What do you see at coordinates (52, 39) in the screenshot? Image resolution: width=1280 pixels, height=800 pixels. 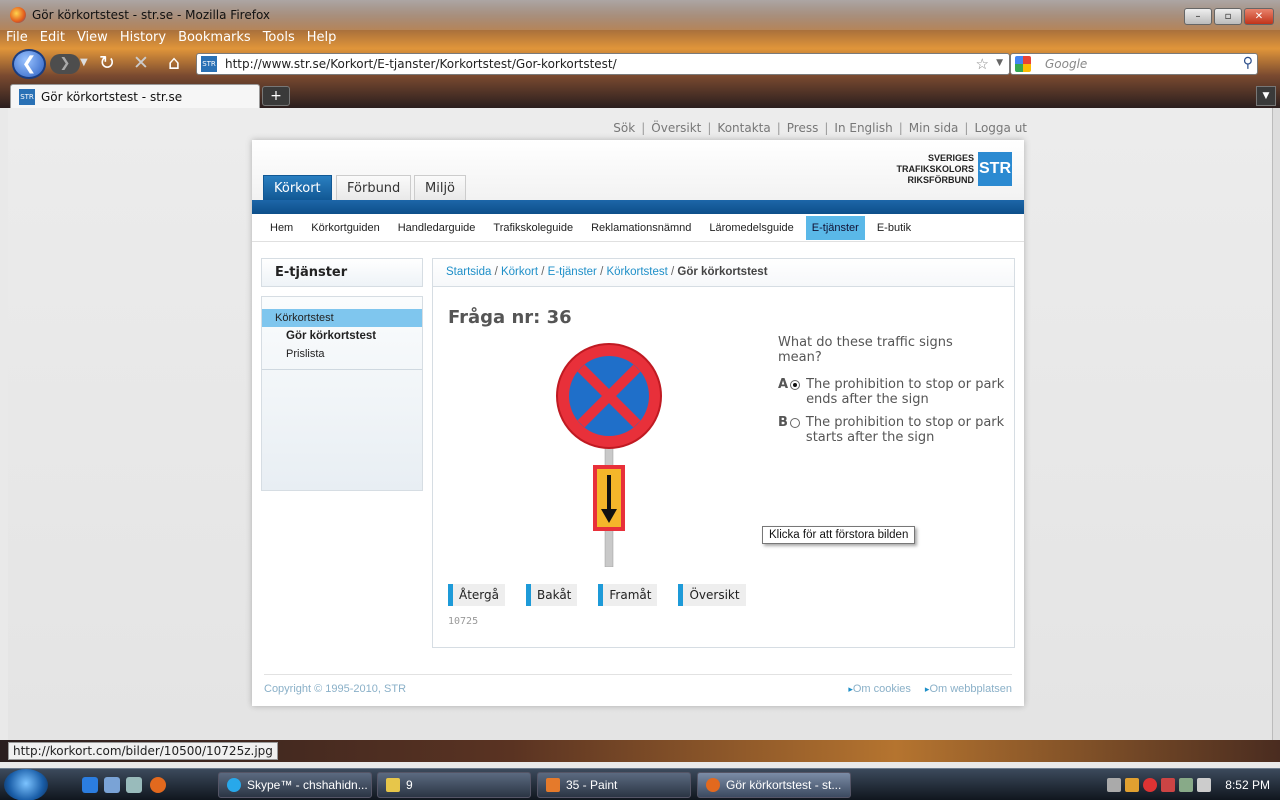 I see `menu-edit: Edit` at bounding box center [52, 39].